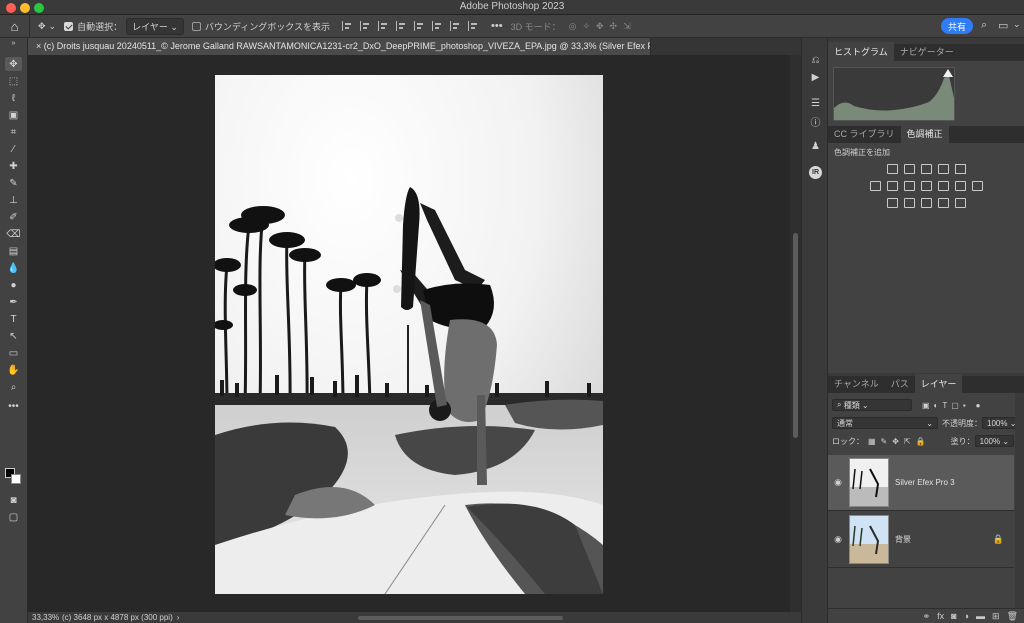 Image resolution: width=1024 pixels, height=623 pixels. I want to click on threshold-icon, so click(926, 203).